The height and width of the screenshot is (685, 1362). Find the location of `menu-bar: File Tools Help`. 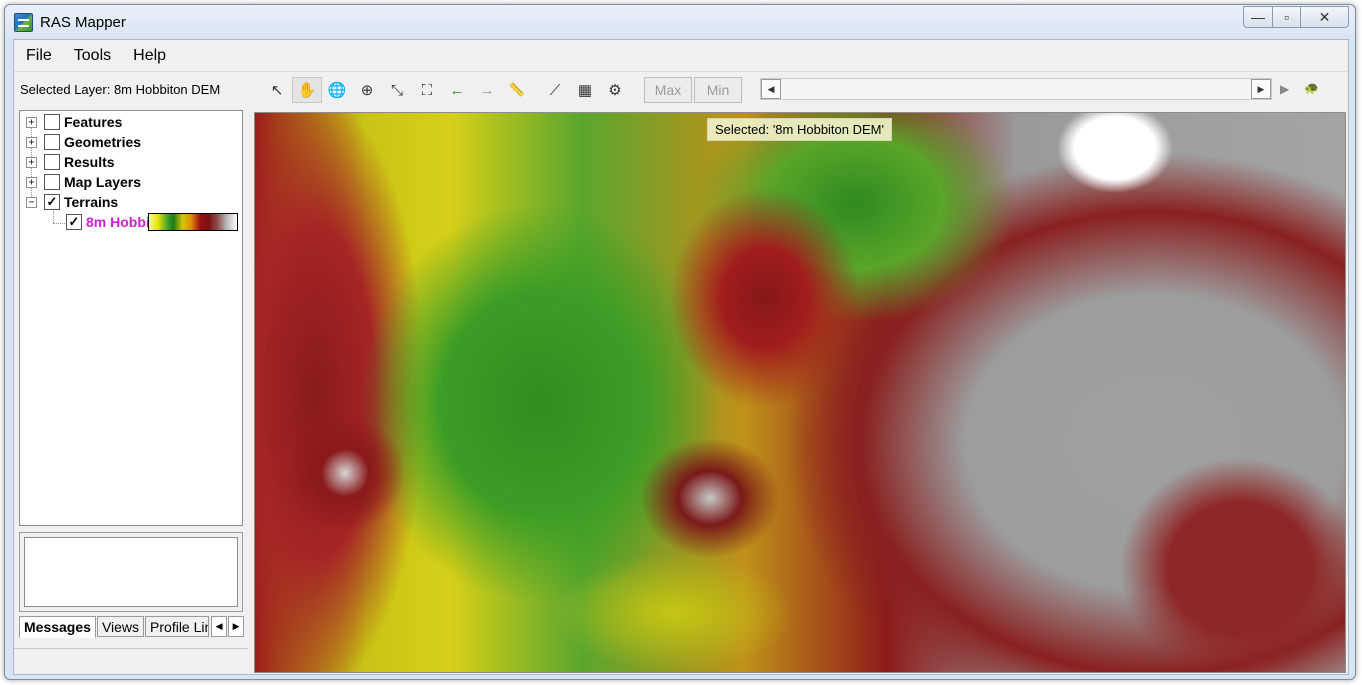

menu-bar: File Tools Help is located at coordinates (681, 56).